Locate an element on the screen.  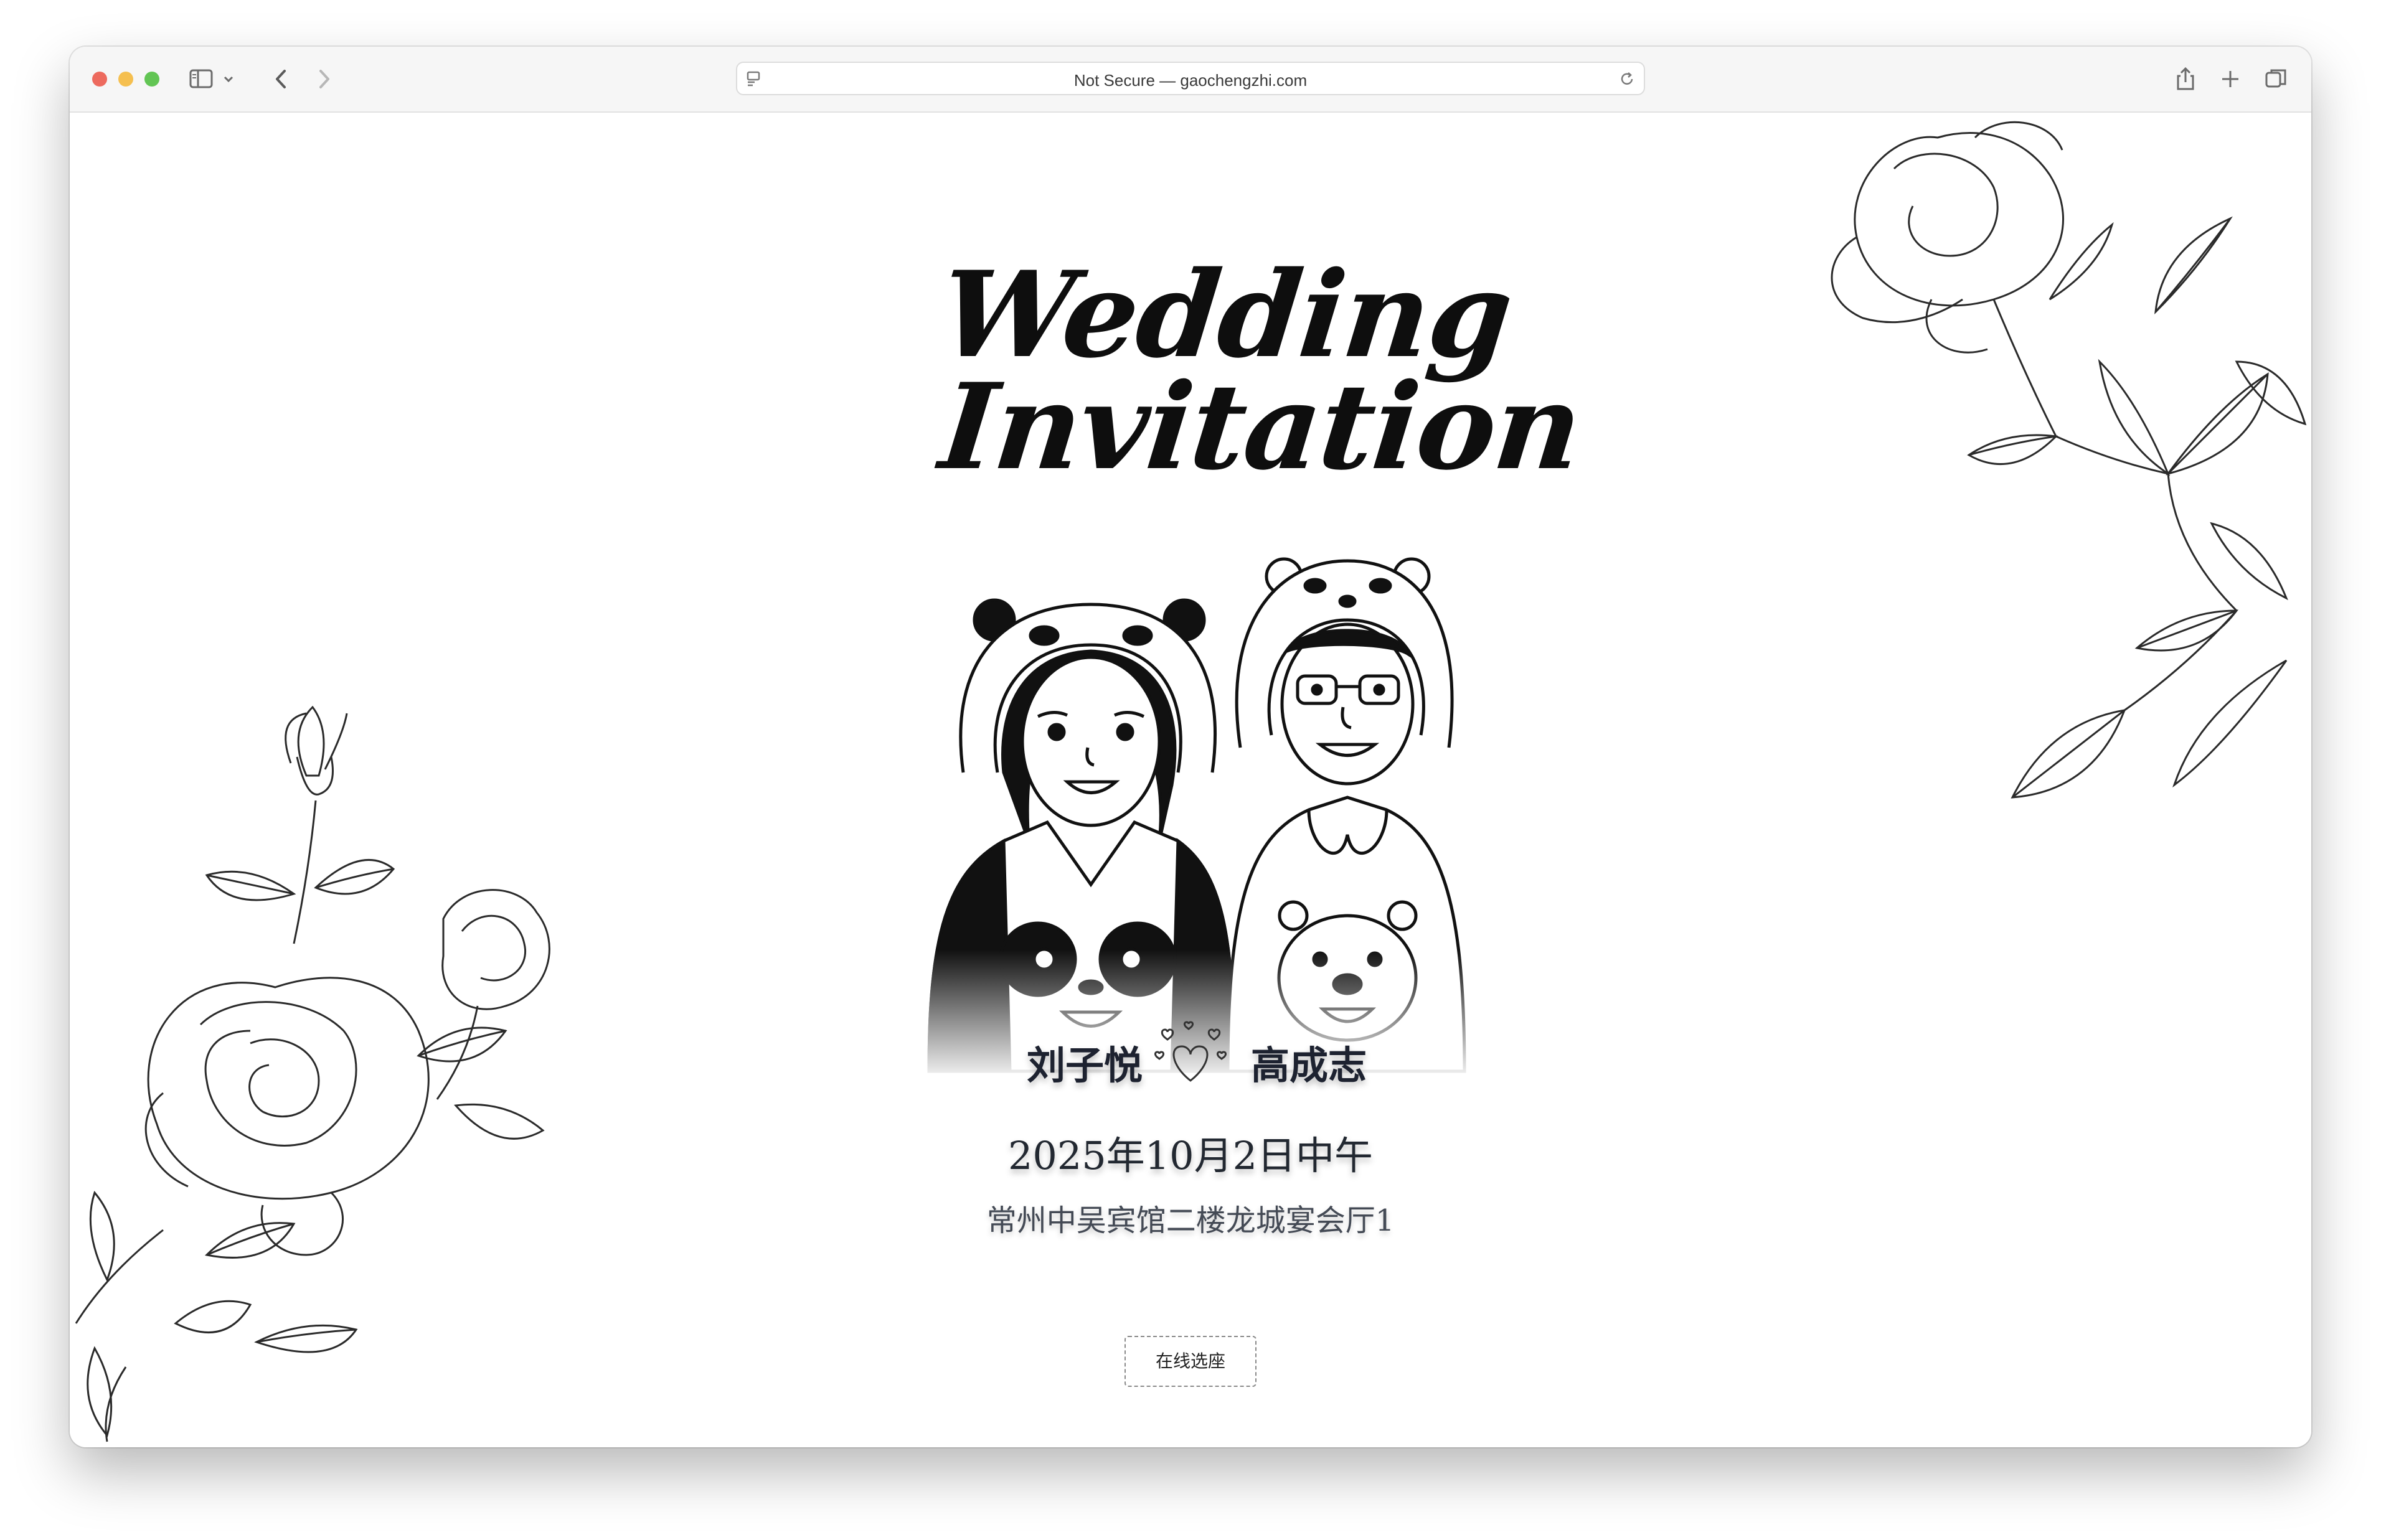
hearts-icon is located at coordinates (1190, 1051).